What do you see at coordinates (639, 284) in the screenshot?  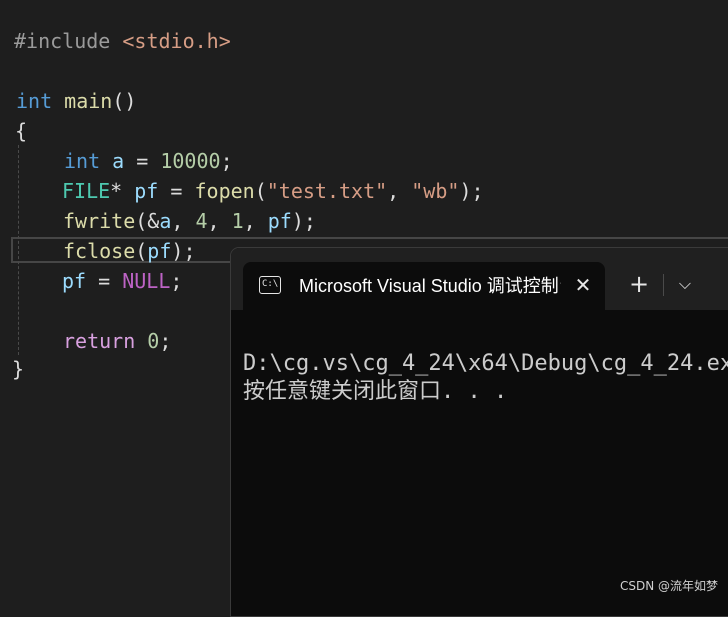 I see `plus-icon: +` at bounding box center [639, 284].